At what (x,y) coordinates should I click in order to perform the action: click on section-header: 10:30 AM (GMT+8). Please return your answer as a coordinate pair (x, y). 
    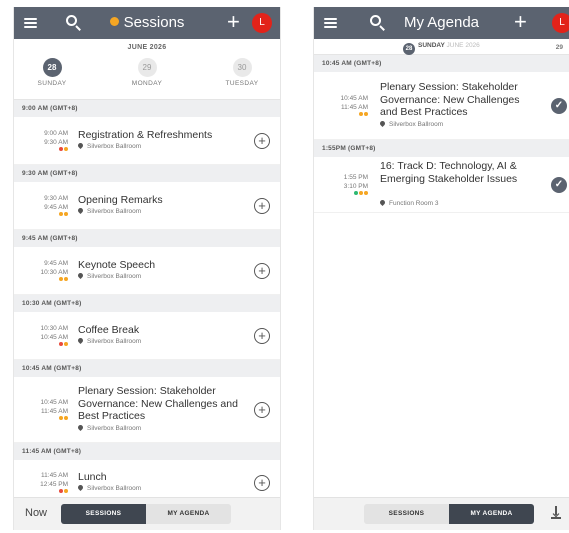
    Looking at the image, I should click on (147, 303).